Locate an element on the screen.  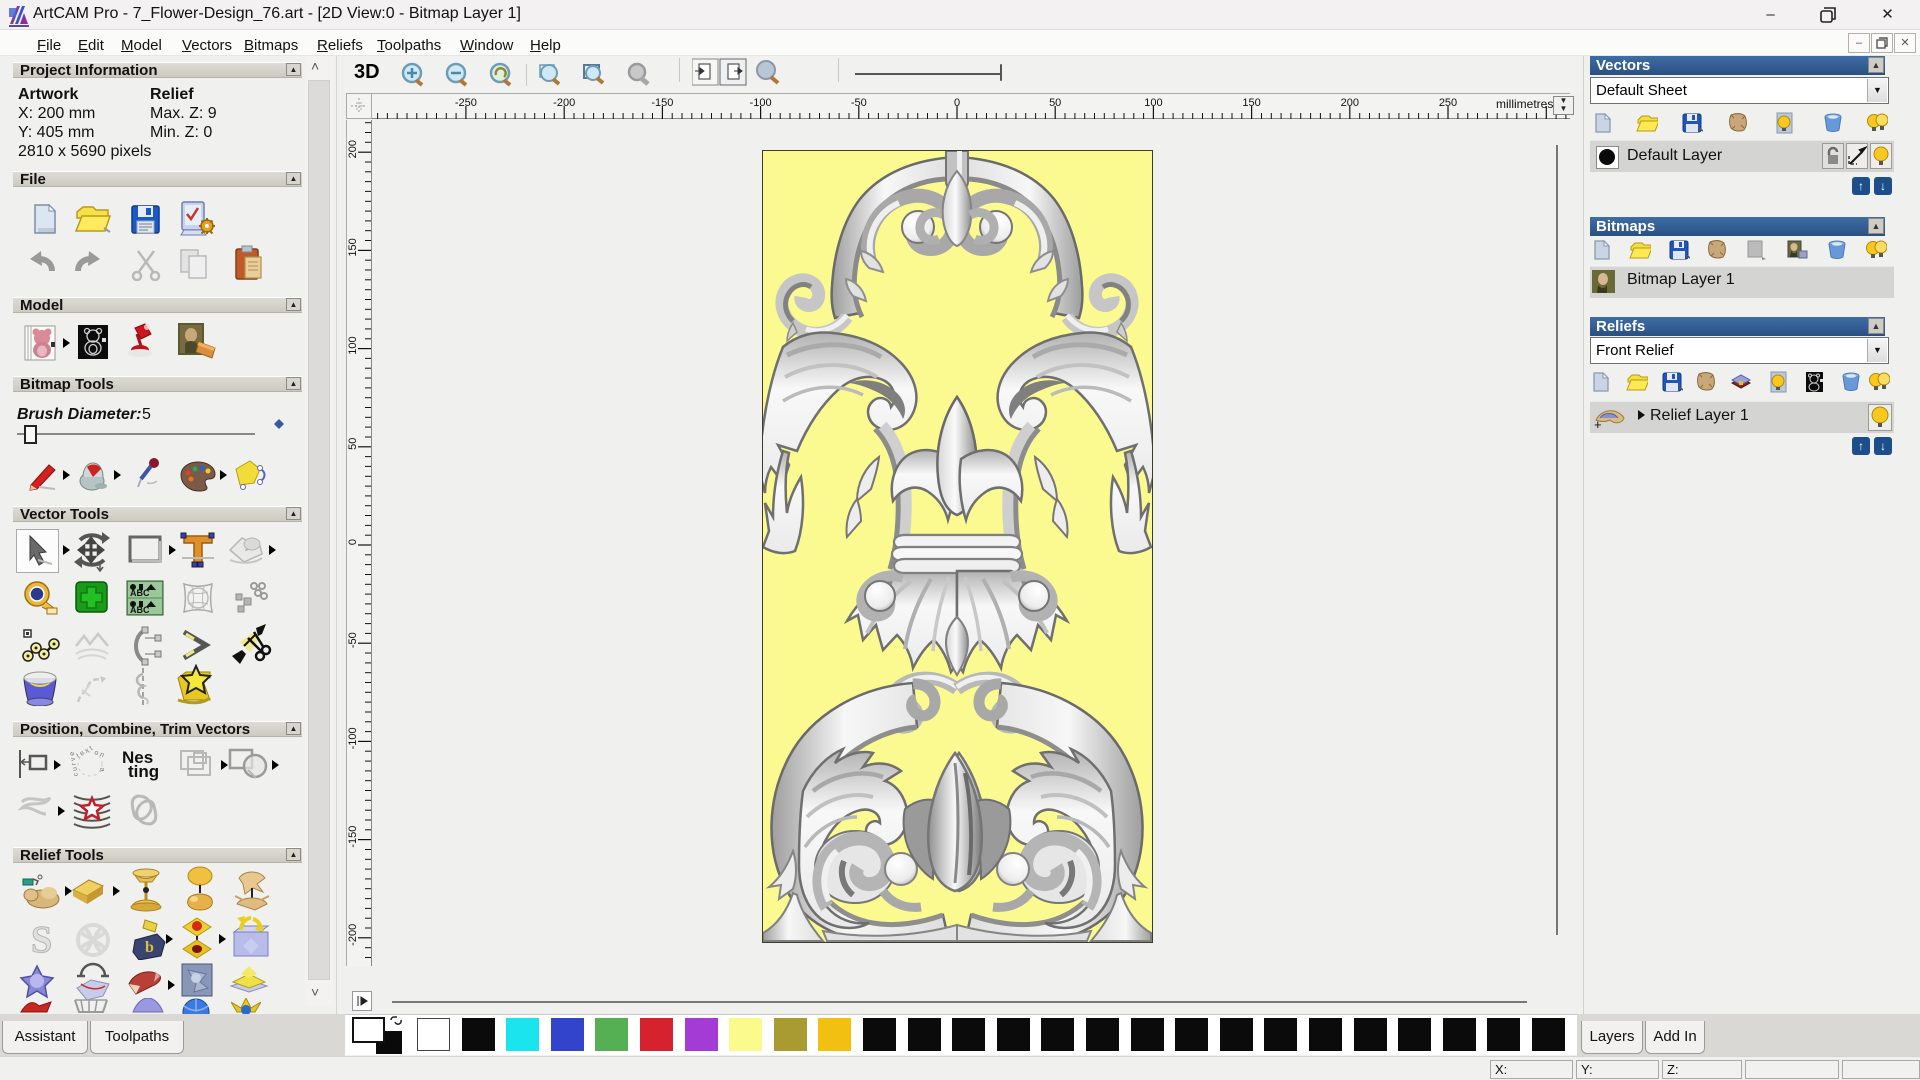
svg-text: 250 is located at coordinates (1448, 103).